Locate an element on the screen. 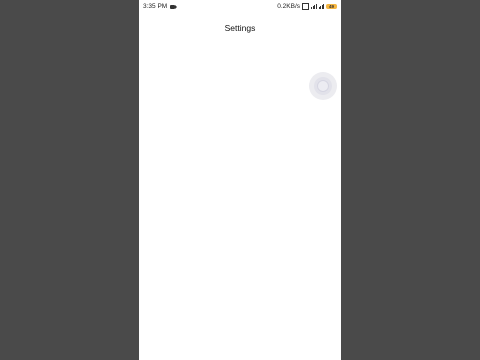 This screenshot has width=480, height=360. screen-record-icon is located at coordinates (174, 6).